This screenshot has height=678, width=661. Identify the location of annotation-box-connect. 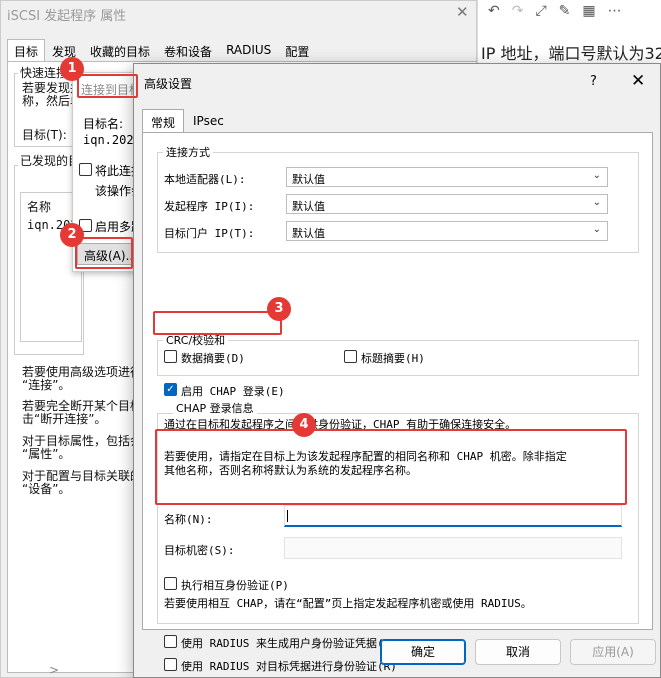
(107, 86).